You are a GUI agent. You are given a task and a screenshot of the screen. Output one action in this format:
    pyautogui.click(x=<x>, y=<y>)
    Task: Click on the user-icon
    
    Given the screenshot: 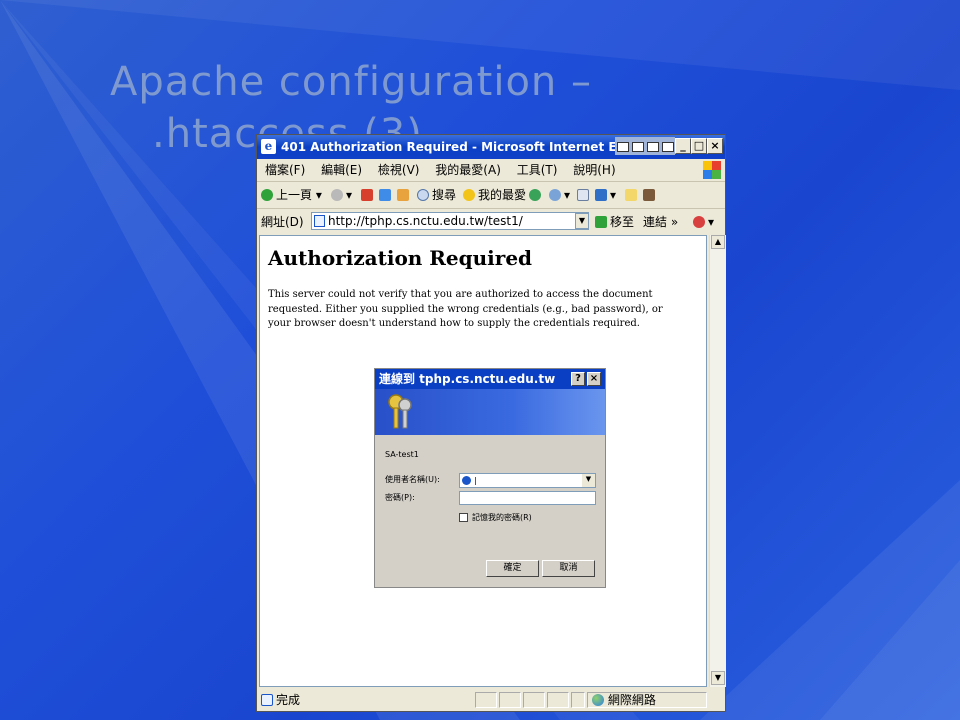 What is the action you would take?
    pyautogui.click(x=466, y=480)
    